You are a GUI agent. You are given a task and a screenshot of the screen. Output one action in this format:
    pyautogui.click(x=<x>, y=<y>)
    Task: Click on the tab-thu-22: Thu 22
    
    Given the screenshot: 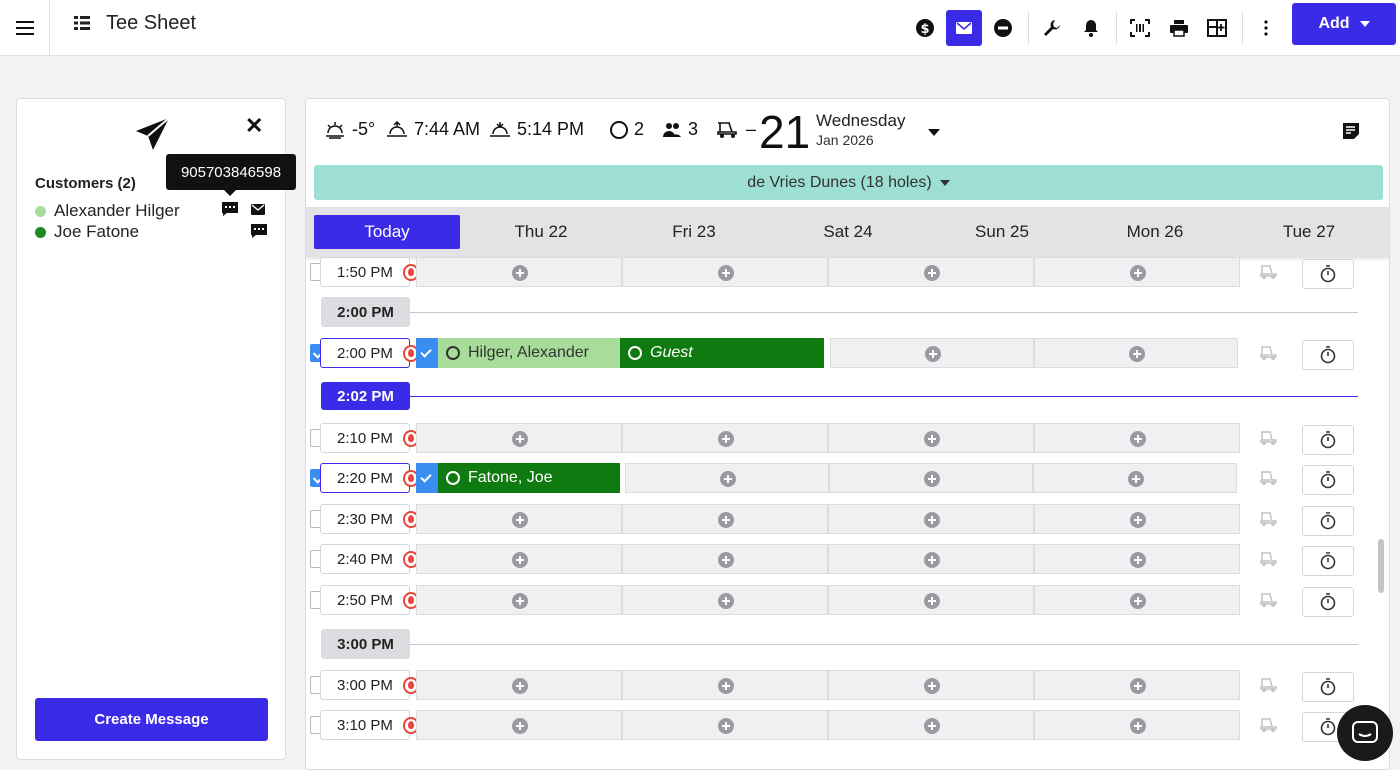 What is the action you would take?
    pyautogui.click(x=541, y=232)
    